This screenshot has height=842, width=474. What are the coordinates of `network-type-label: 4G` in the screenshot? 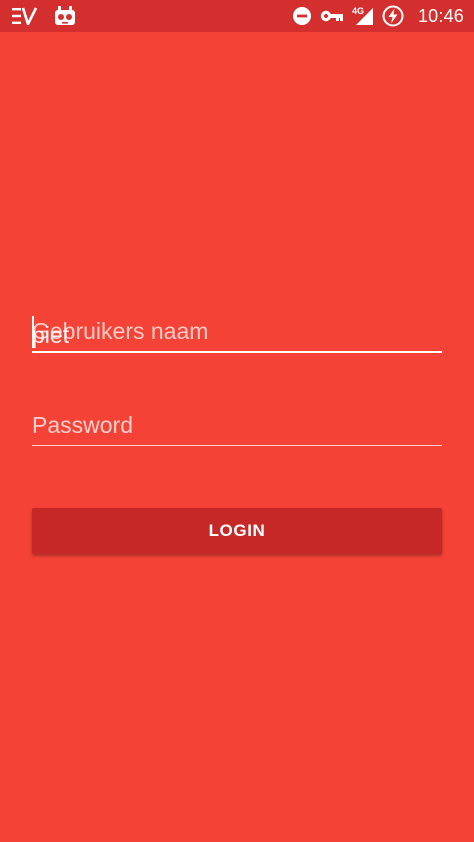 It's located at (358, 11).